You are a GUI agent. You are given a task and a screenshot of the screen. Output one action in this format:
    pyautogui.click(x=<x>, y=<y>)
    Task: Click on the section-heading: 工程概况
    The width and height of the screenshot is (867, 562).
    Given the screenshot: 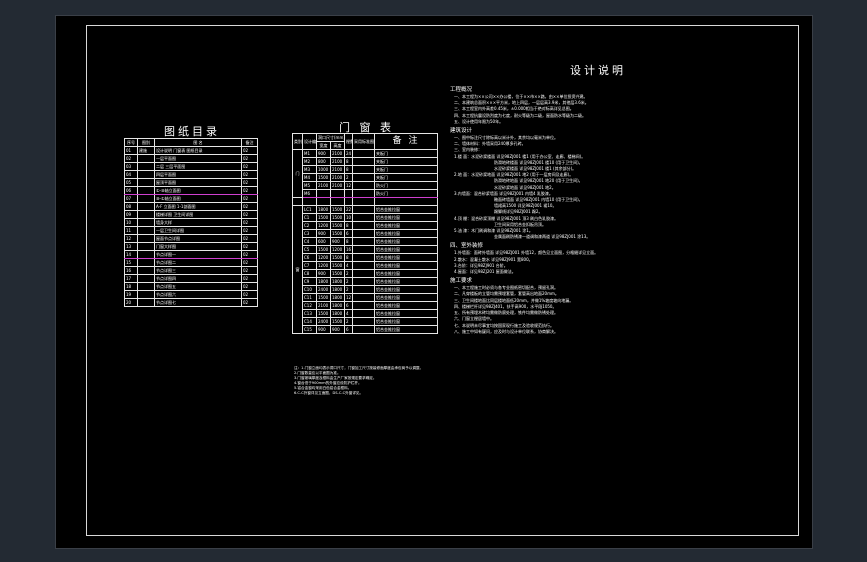 What is the action you would take?
    pyautogui.click(x=461, y=90)
    